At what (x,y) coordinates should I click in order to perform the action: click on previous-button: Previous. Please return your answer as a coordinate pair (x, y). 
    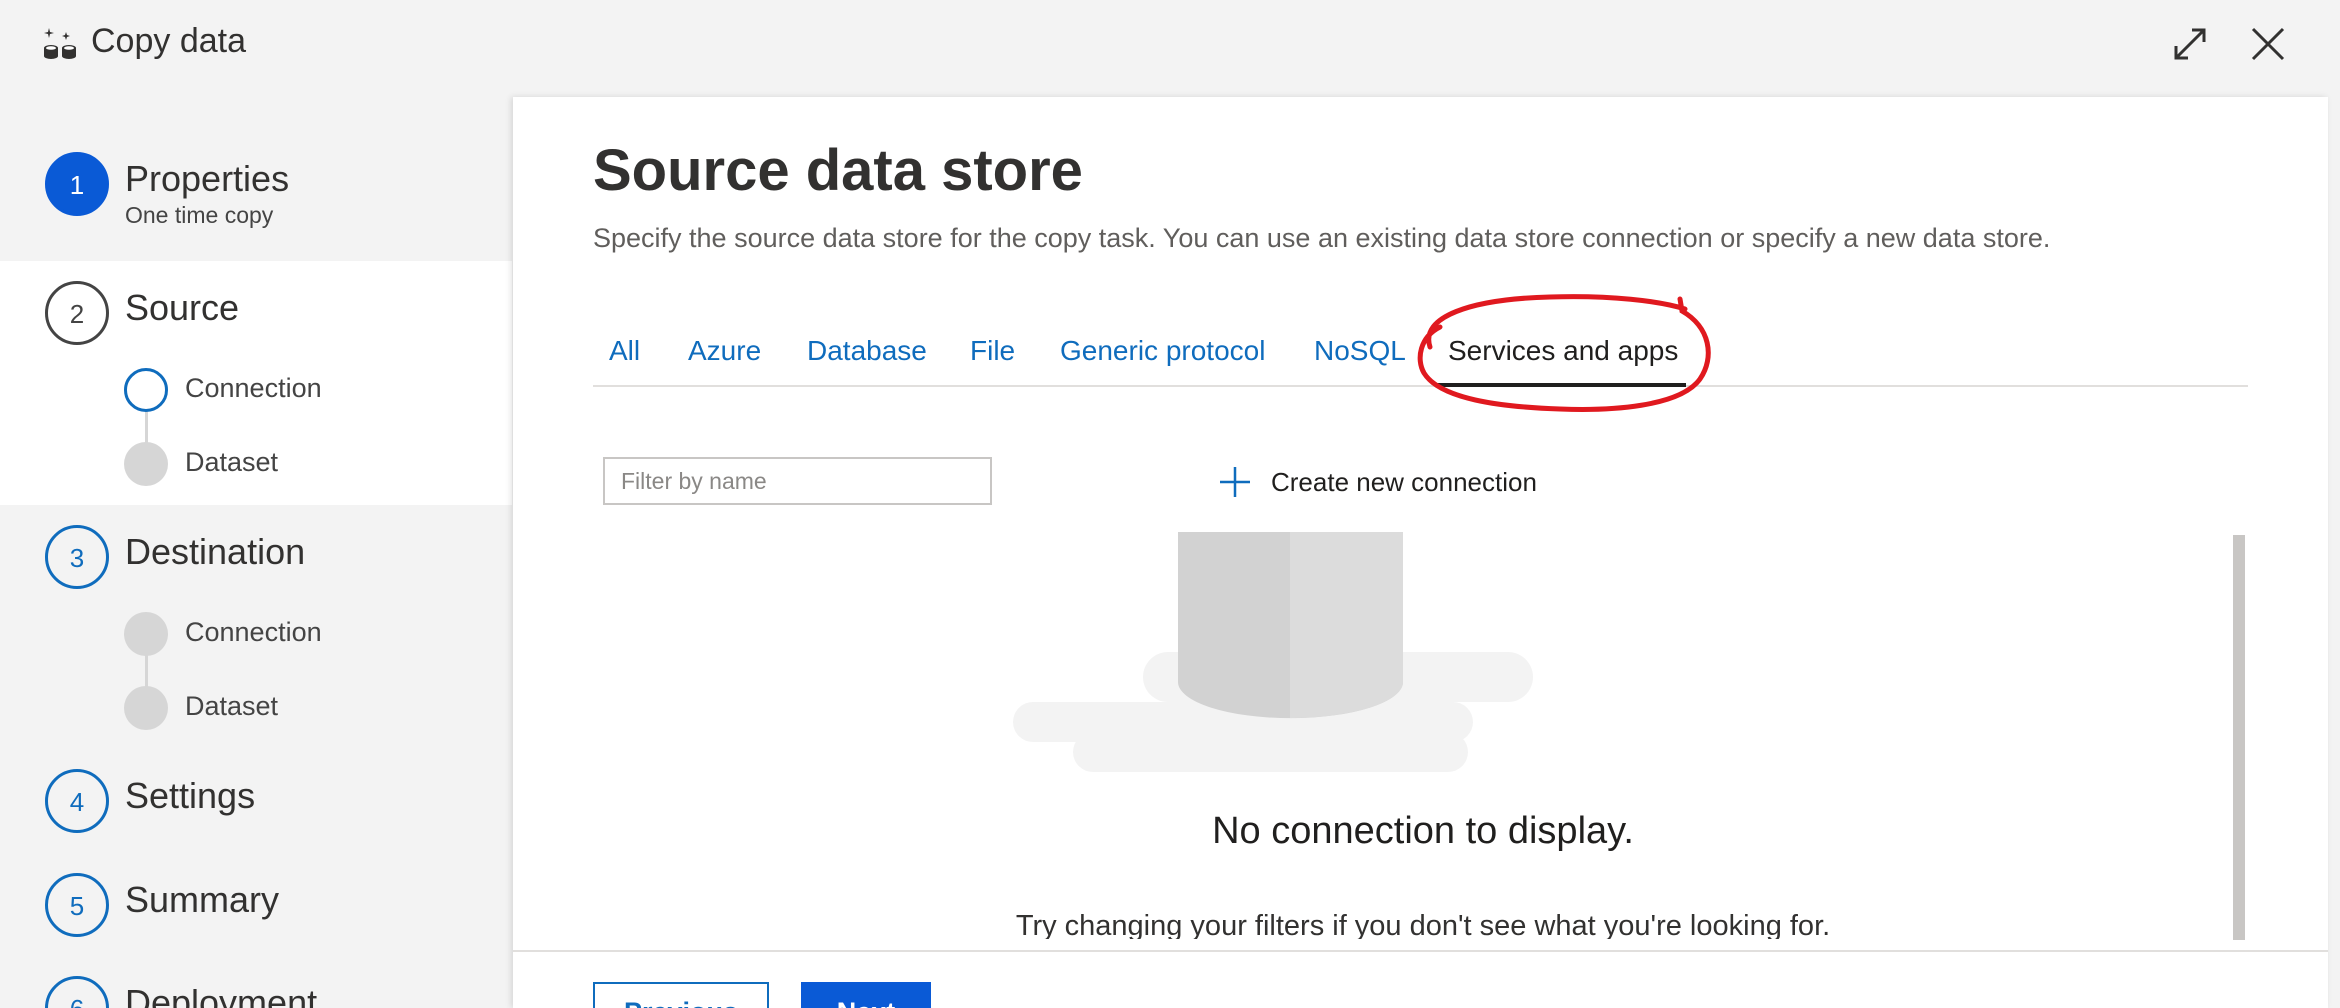
    Looking at the image, I should click on (681, 995).